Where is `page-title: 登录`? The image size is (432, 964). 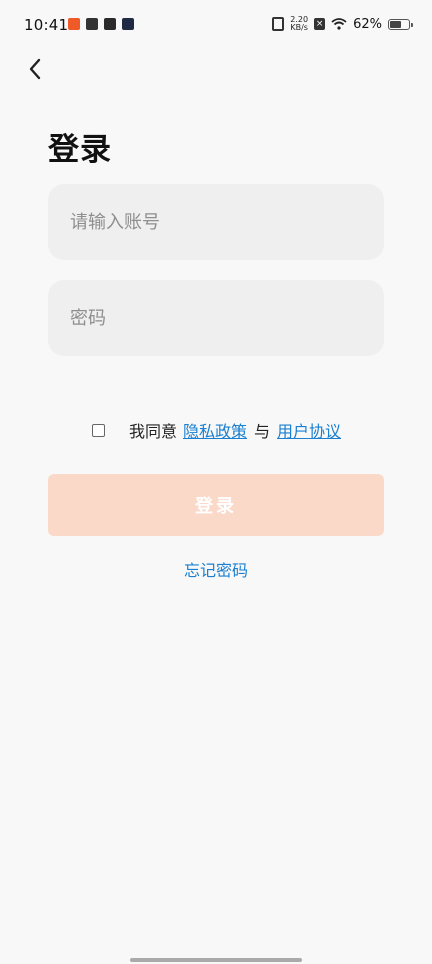 page-title: 登录 is located at coordinates (80, 150).